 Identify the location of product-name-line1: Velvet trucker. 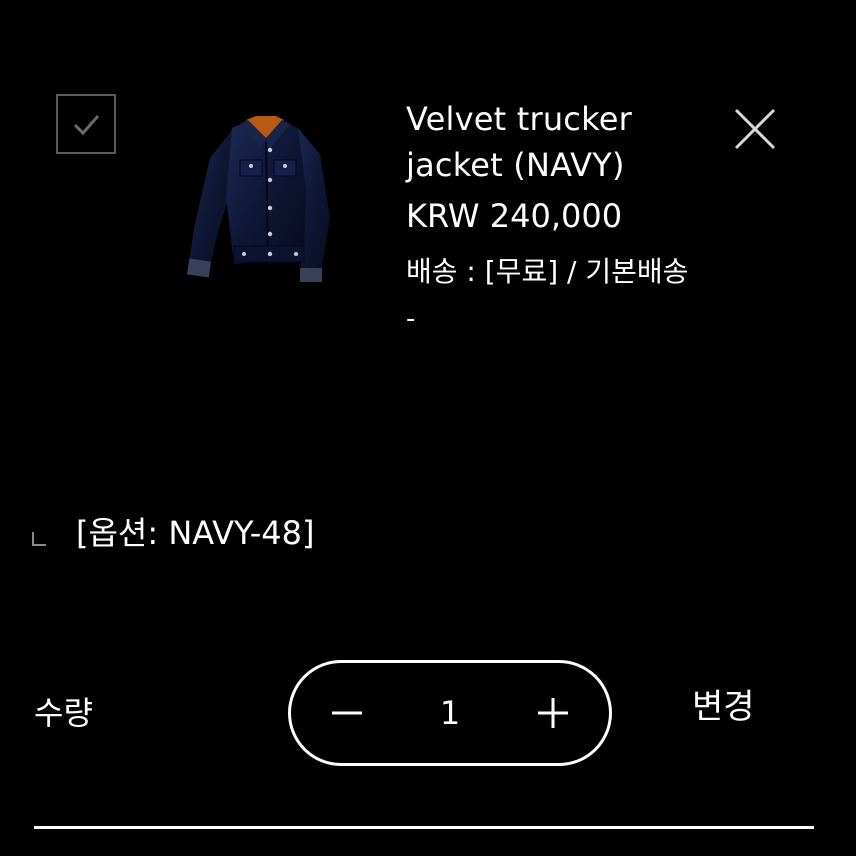
(556, 119).